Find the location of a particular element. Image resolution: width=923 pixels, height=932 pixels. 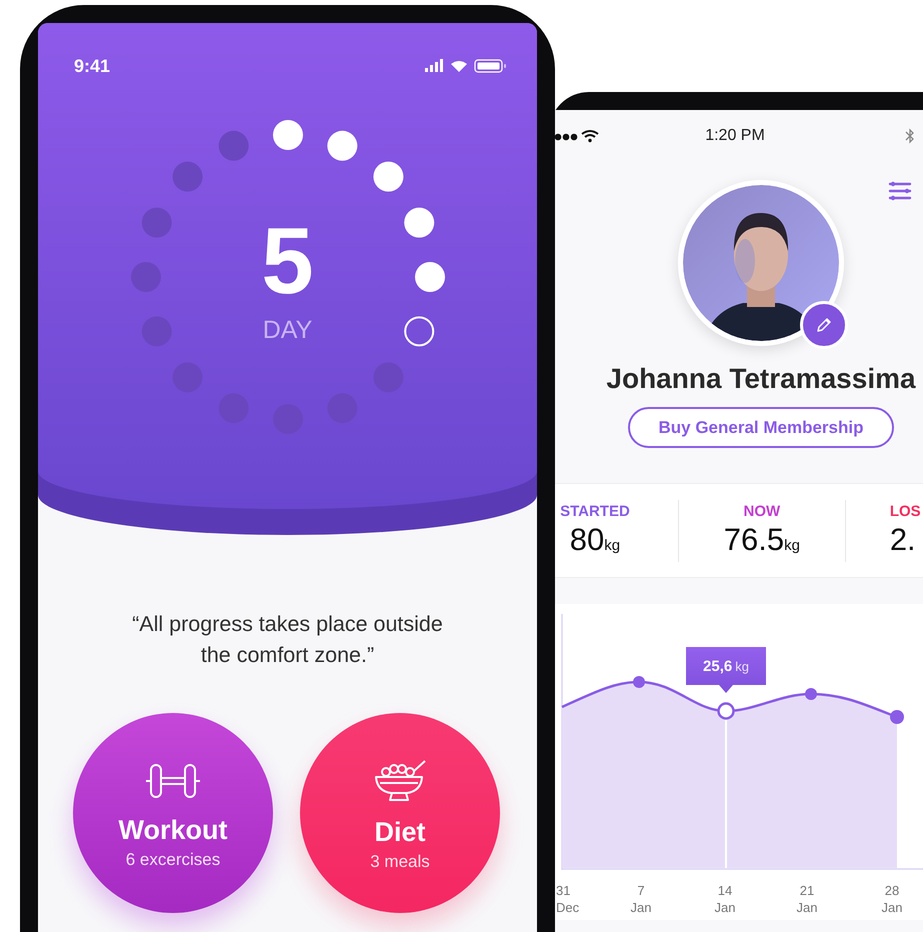

axis-label: 7 Jan is located at coordinates (641, 899).